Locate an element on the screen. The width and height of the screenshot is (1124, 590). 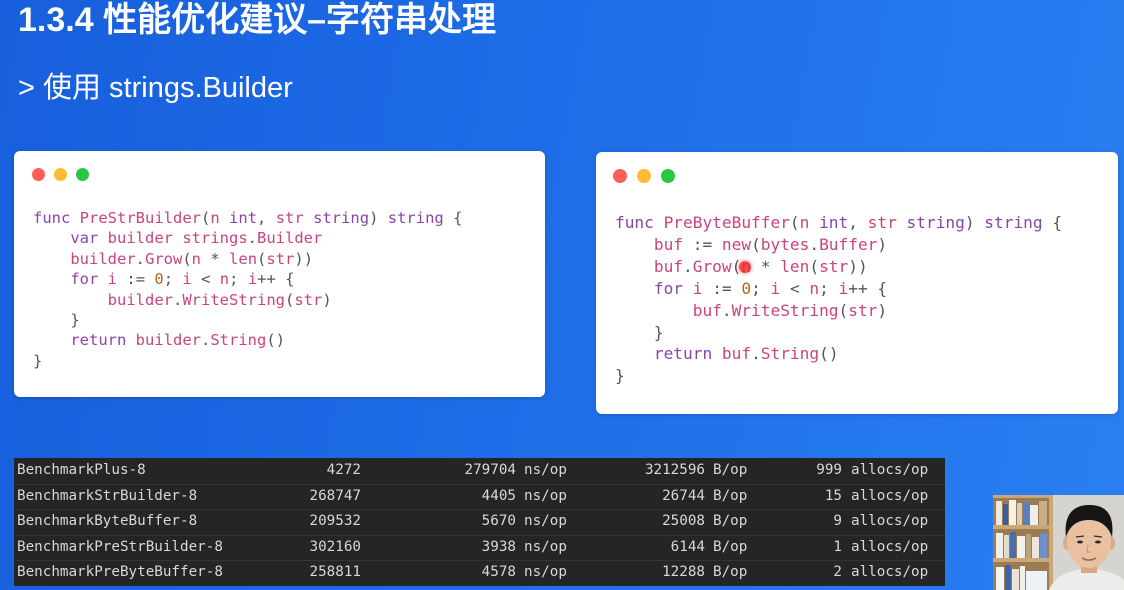
code-token: < is located at coordinates (794, 288).